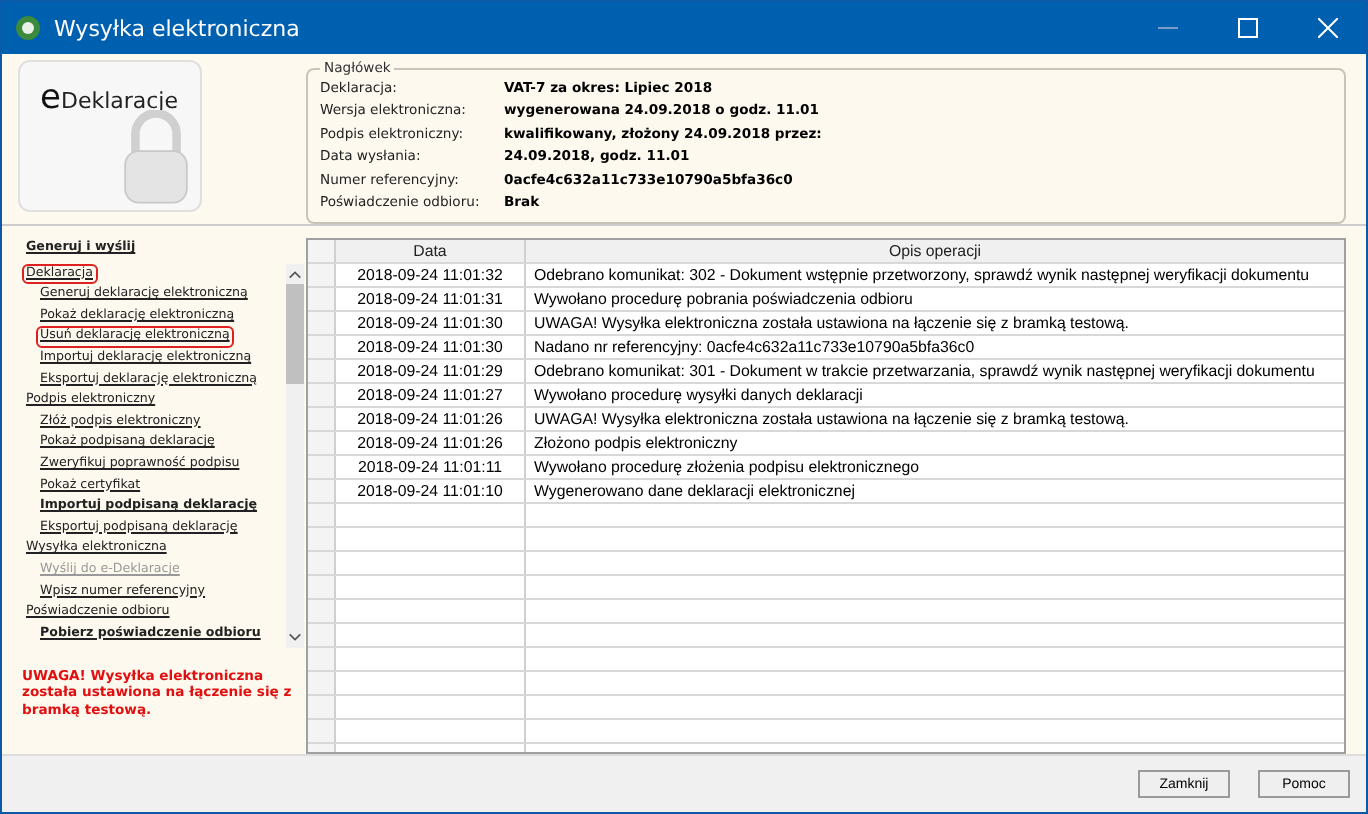 The height and width of the screenshot is (814, 1368). I want to click on maximize-icon, so click(1248, 28).